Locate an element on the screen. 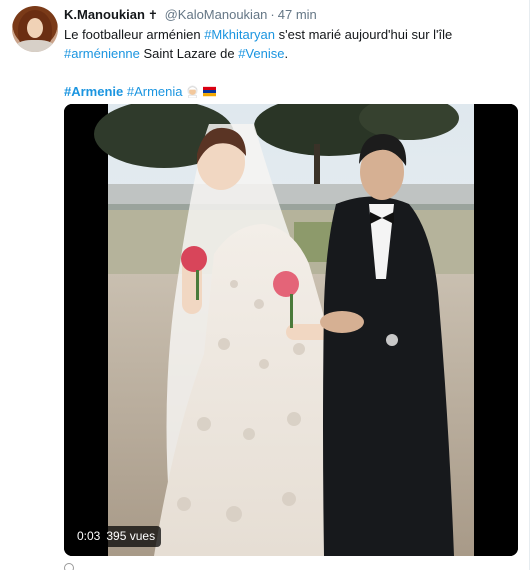 This screenshot has width=530, height=570. tweet-text-part: s'est marié aujourd'hui sur l'île is located at coordinates (364, 34).